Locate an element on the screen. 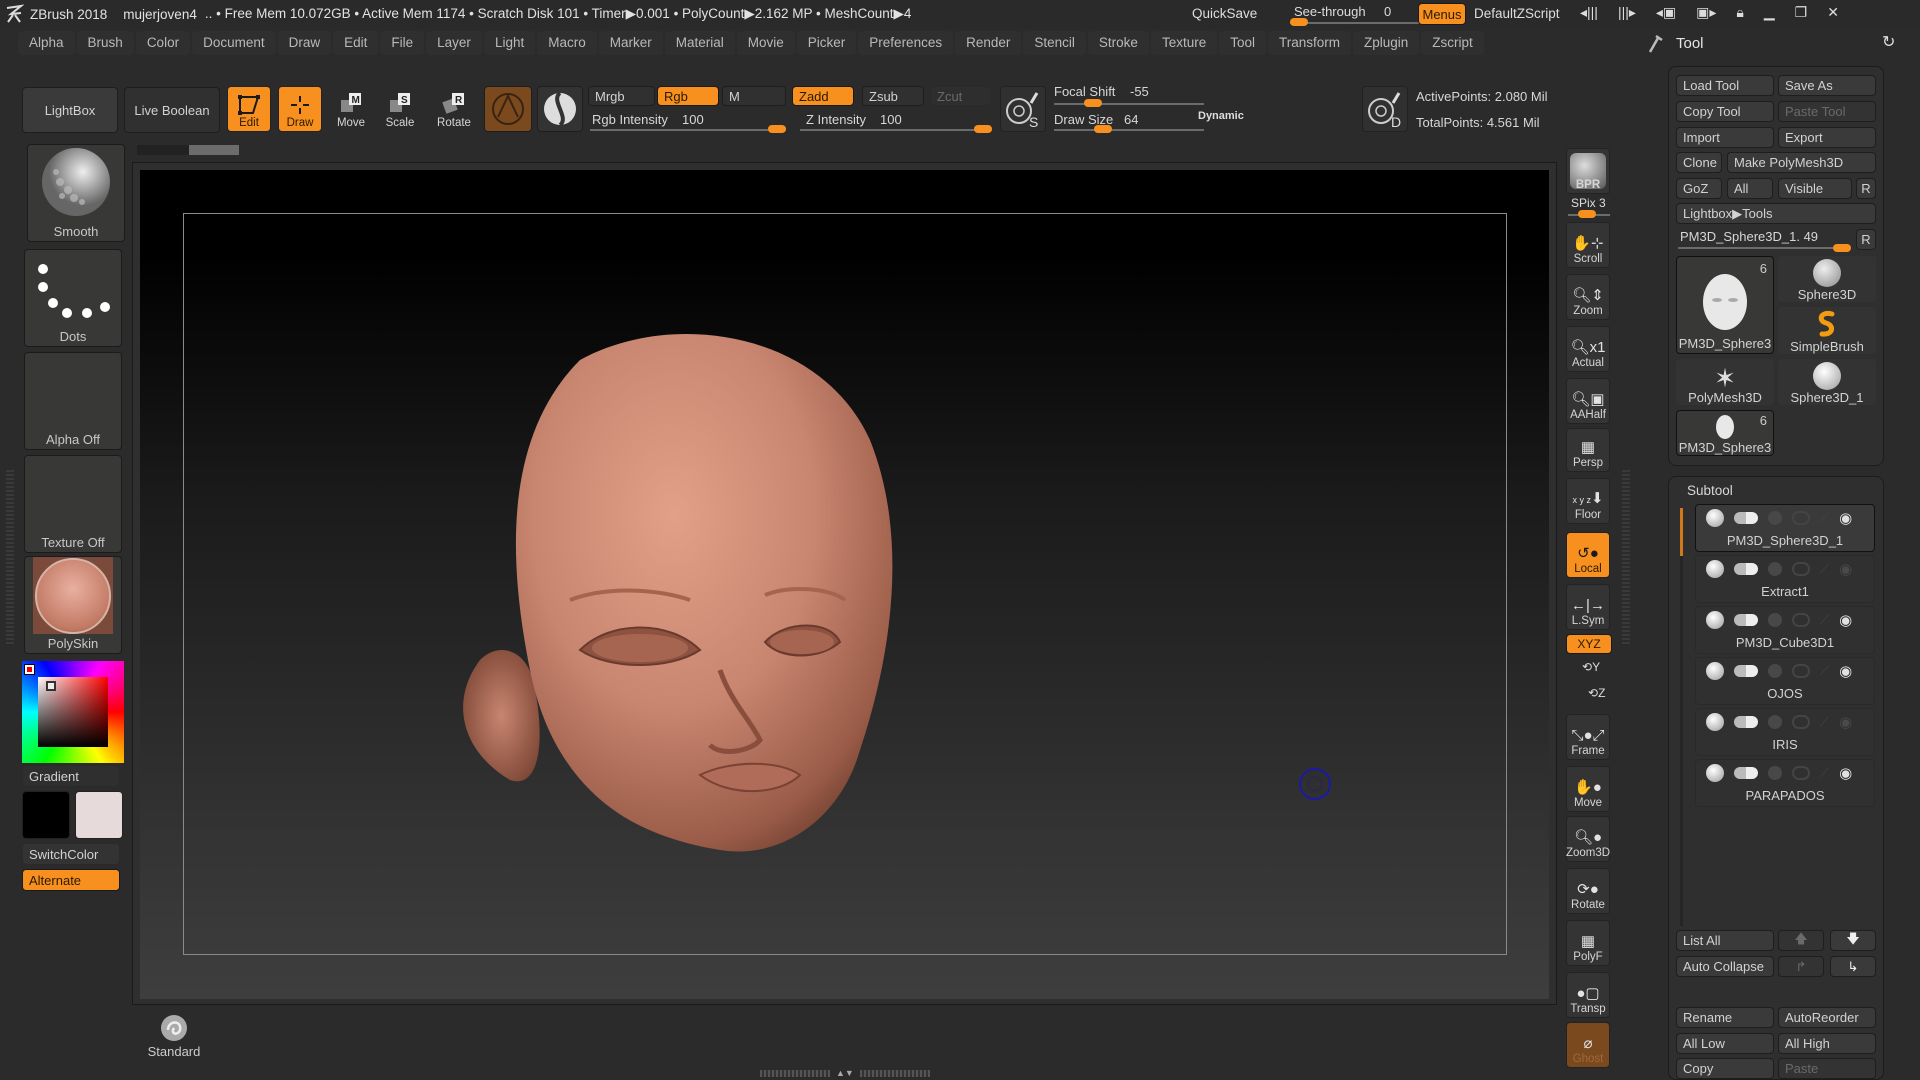 The height and width of the screenshot is (1080, 1920). l-sym-button: ←|→ L.Sym is located at coordinates (1588, 607).